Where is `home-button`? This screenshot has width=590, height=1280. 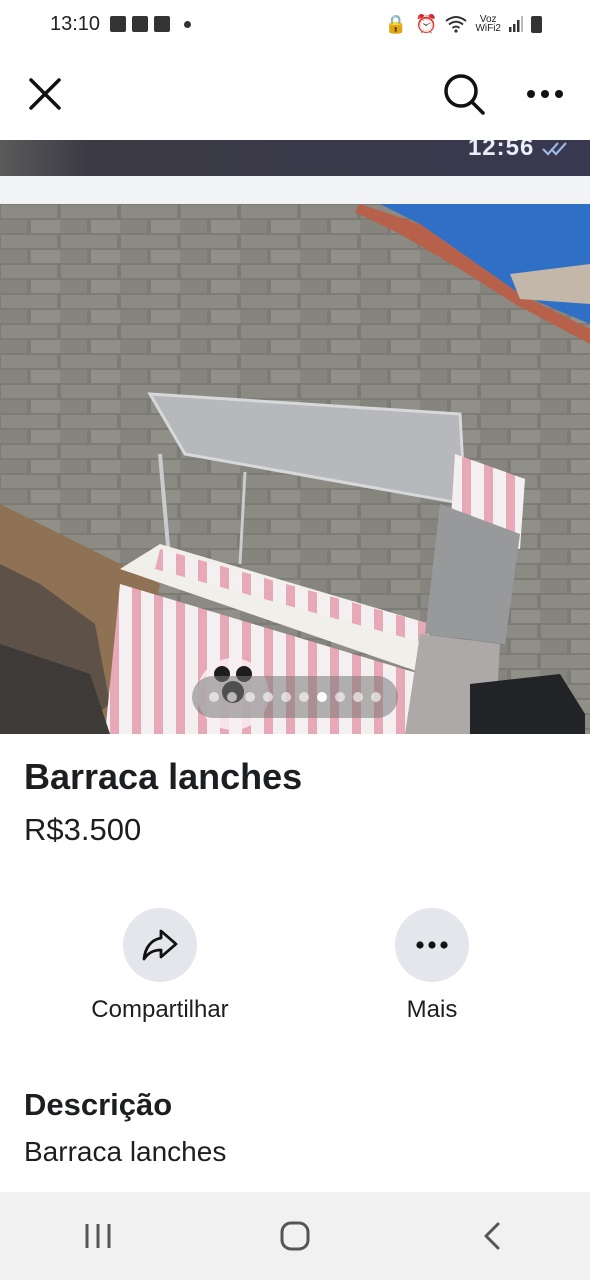
home-button is located at coordinates (295, 1236).